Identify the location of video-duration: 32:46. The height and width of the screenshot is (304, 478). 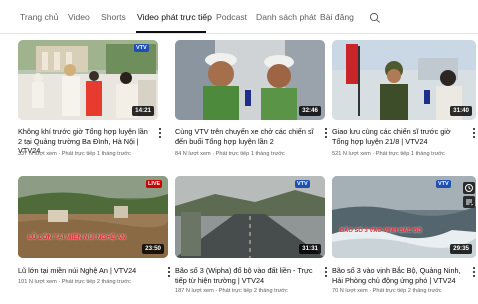
(310, 111).